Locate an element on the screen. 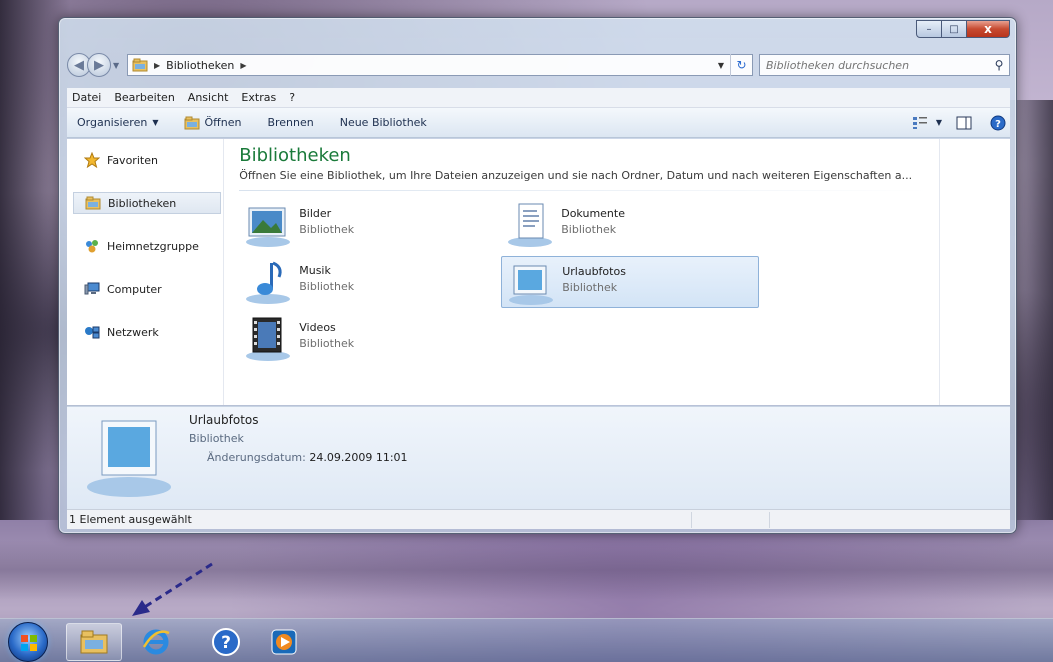 The image size is (1053, 662). search-icon: ⚲ is located at coordinates (999, 65).